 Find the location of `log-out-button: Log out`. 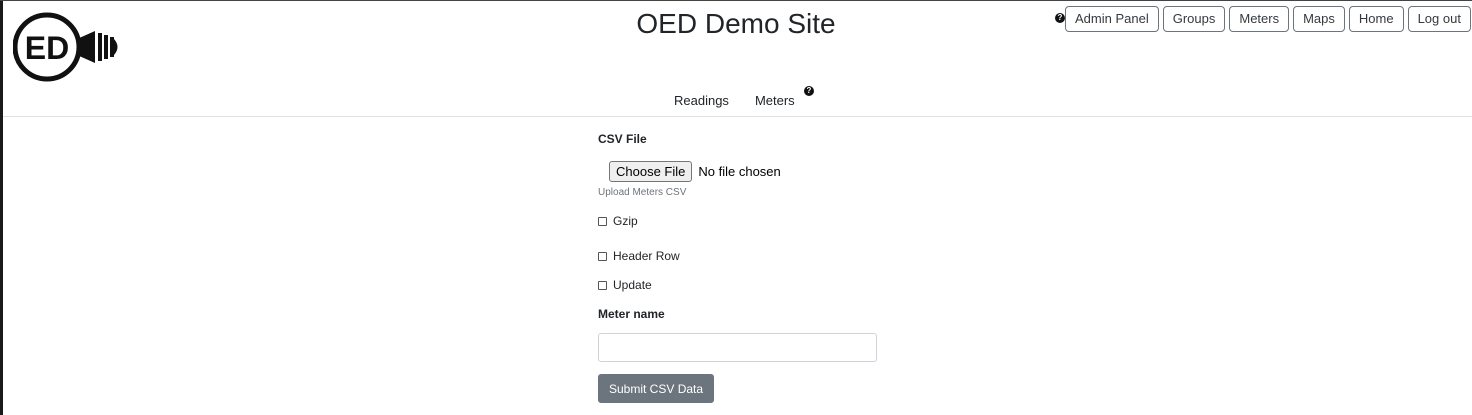

log-out-button: Log out is located at coordinates (1439, 19).